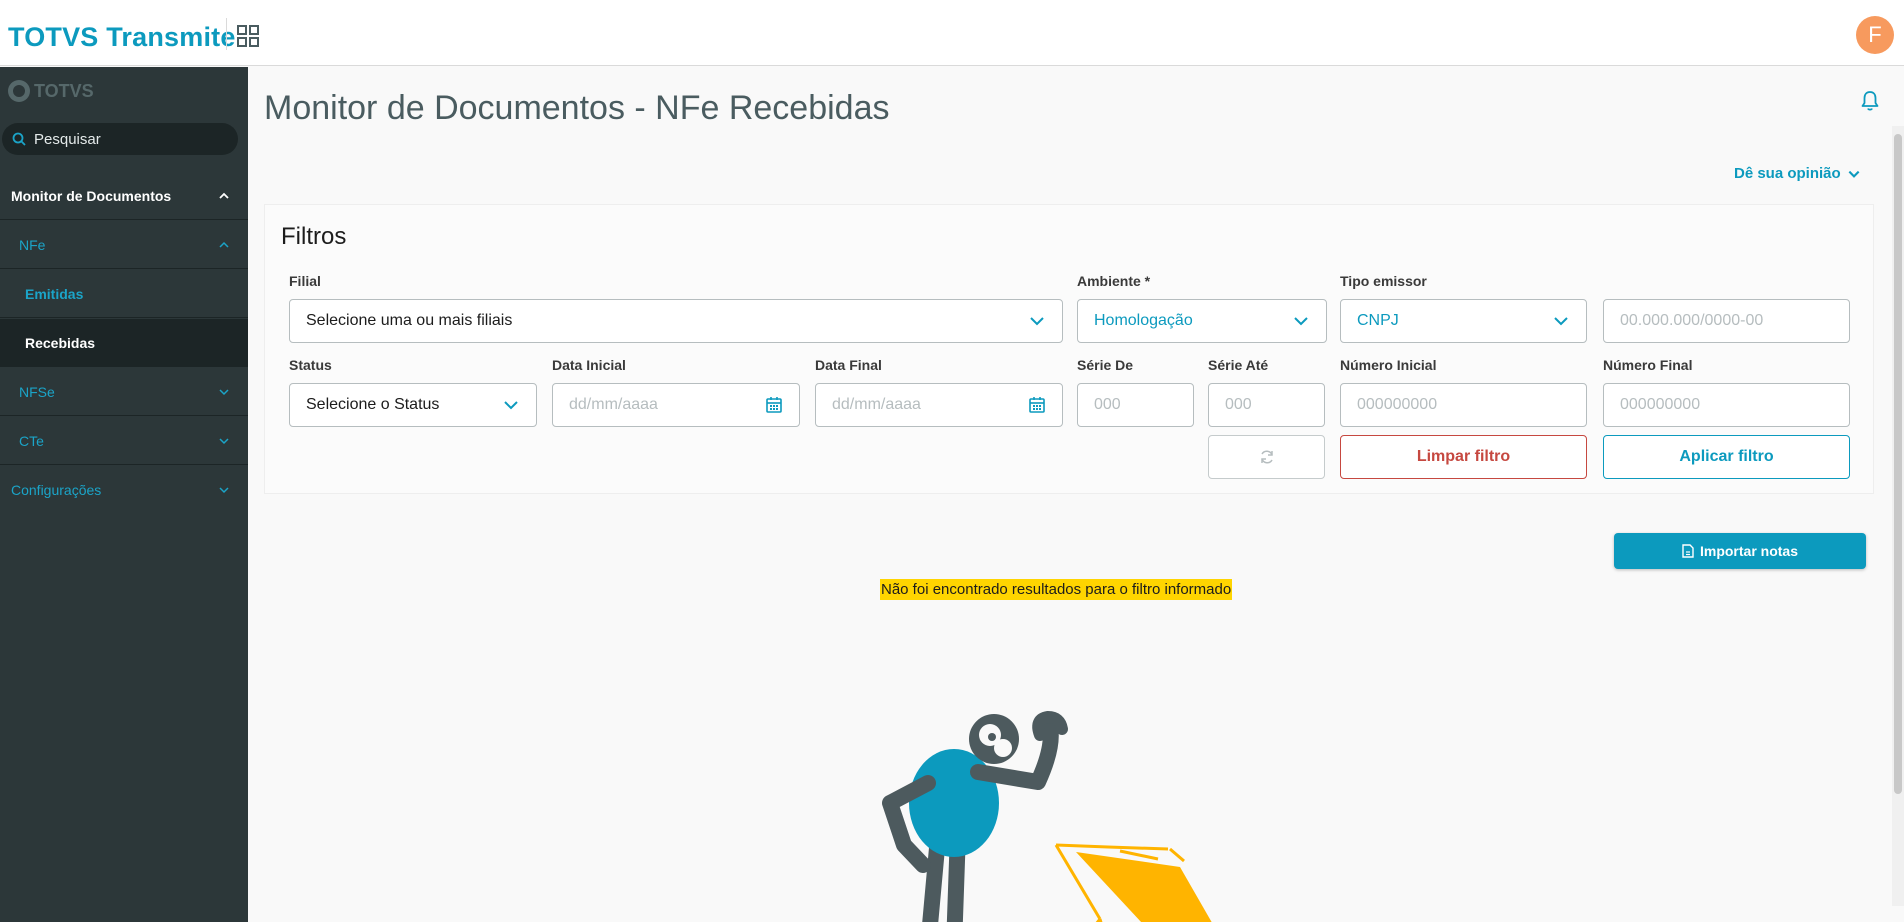 The height and width of the screenshot is (922, 1904). I want to click on data-final-label: Data Final, so click(848, 365).